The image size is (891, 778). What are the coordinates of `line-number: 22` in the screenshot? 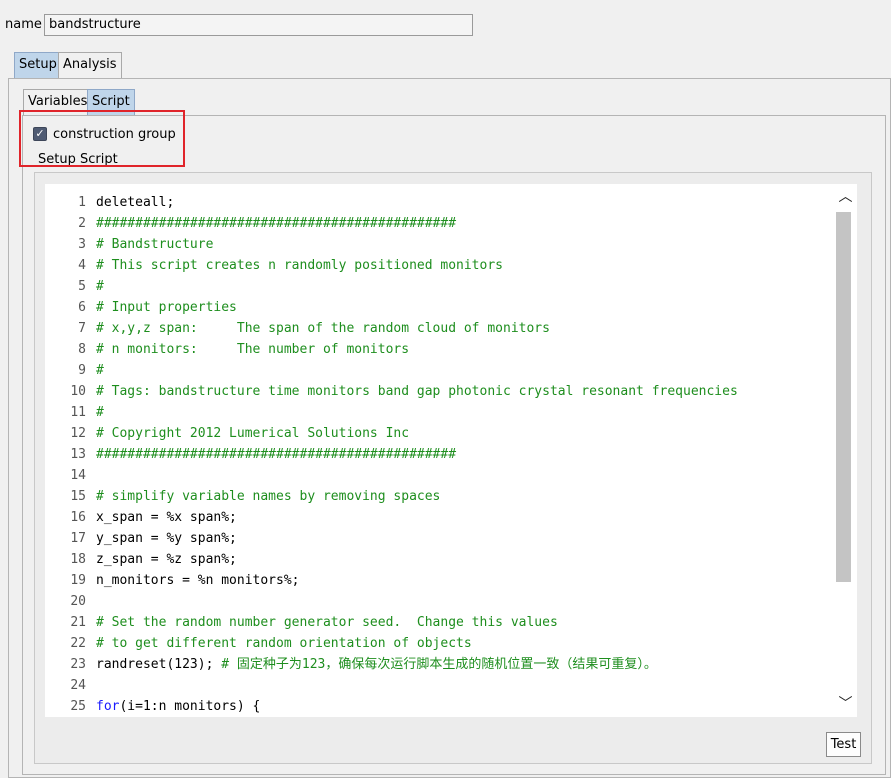 It's located at (78, 643).